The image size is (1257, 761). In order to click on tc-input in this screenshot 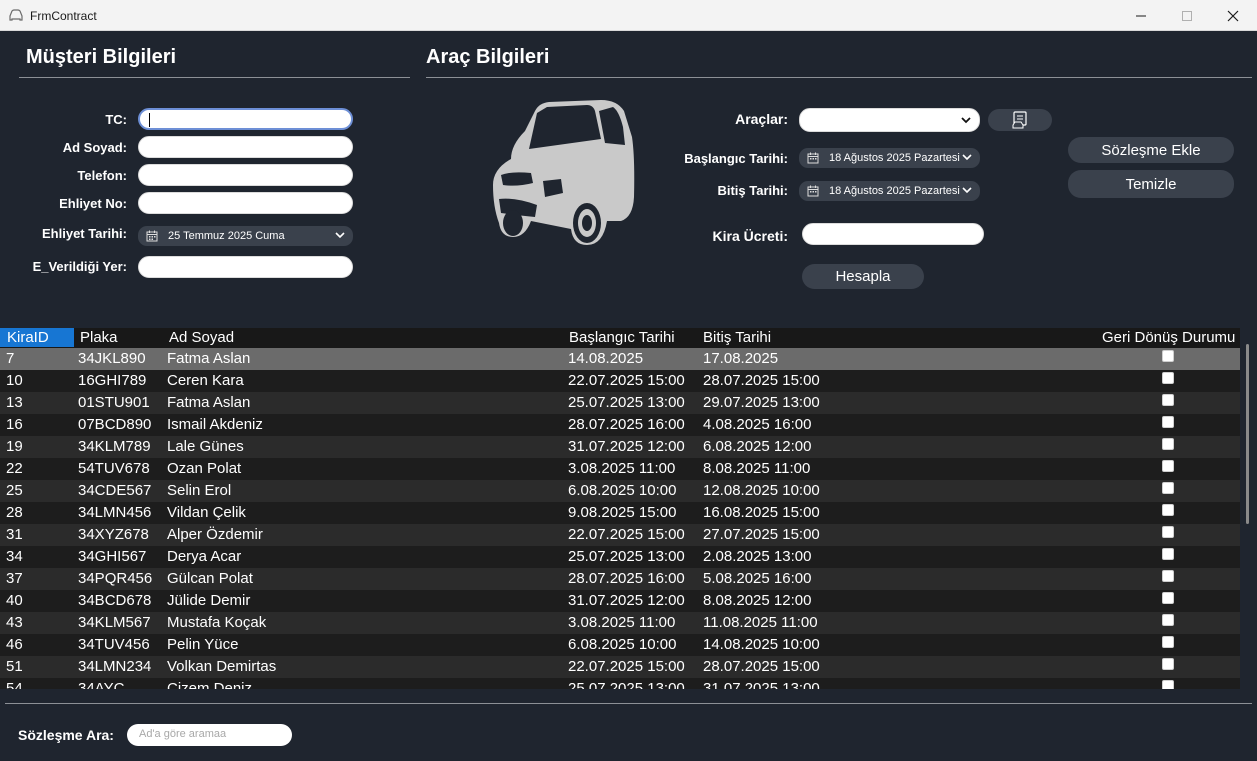, I will do `click(245, 119)`.